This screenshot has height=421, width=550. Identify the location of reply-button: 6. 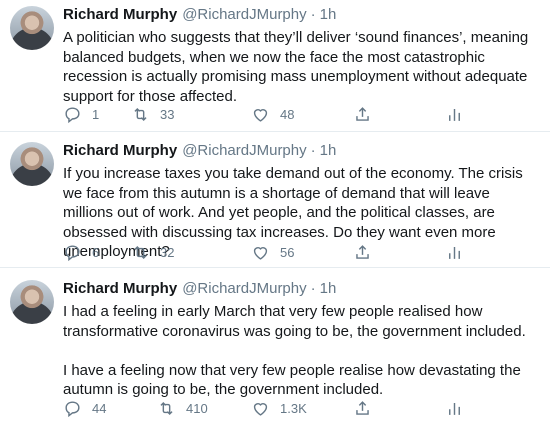
(81, 252).